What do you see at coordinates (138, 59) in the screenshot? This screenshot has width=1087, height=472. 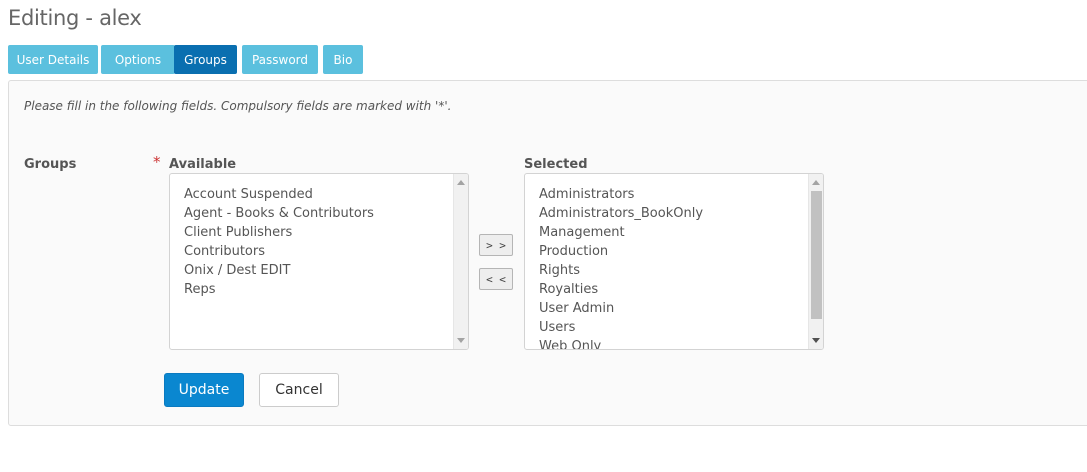 I see `tab-options: Options` at bounding box center [138, 59].